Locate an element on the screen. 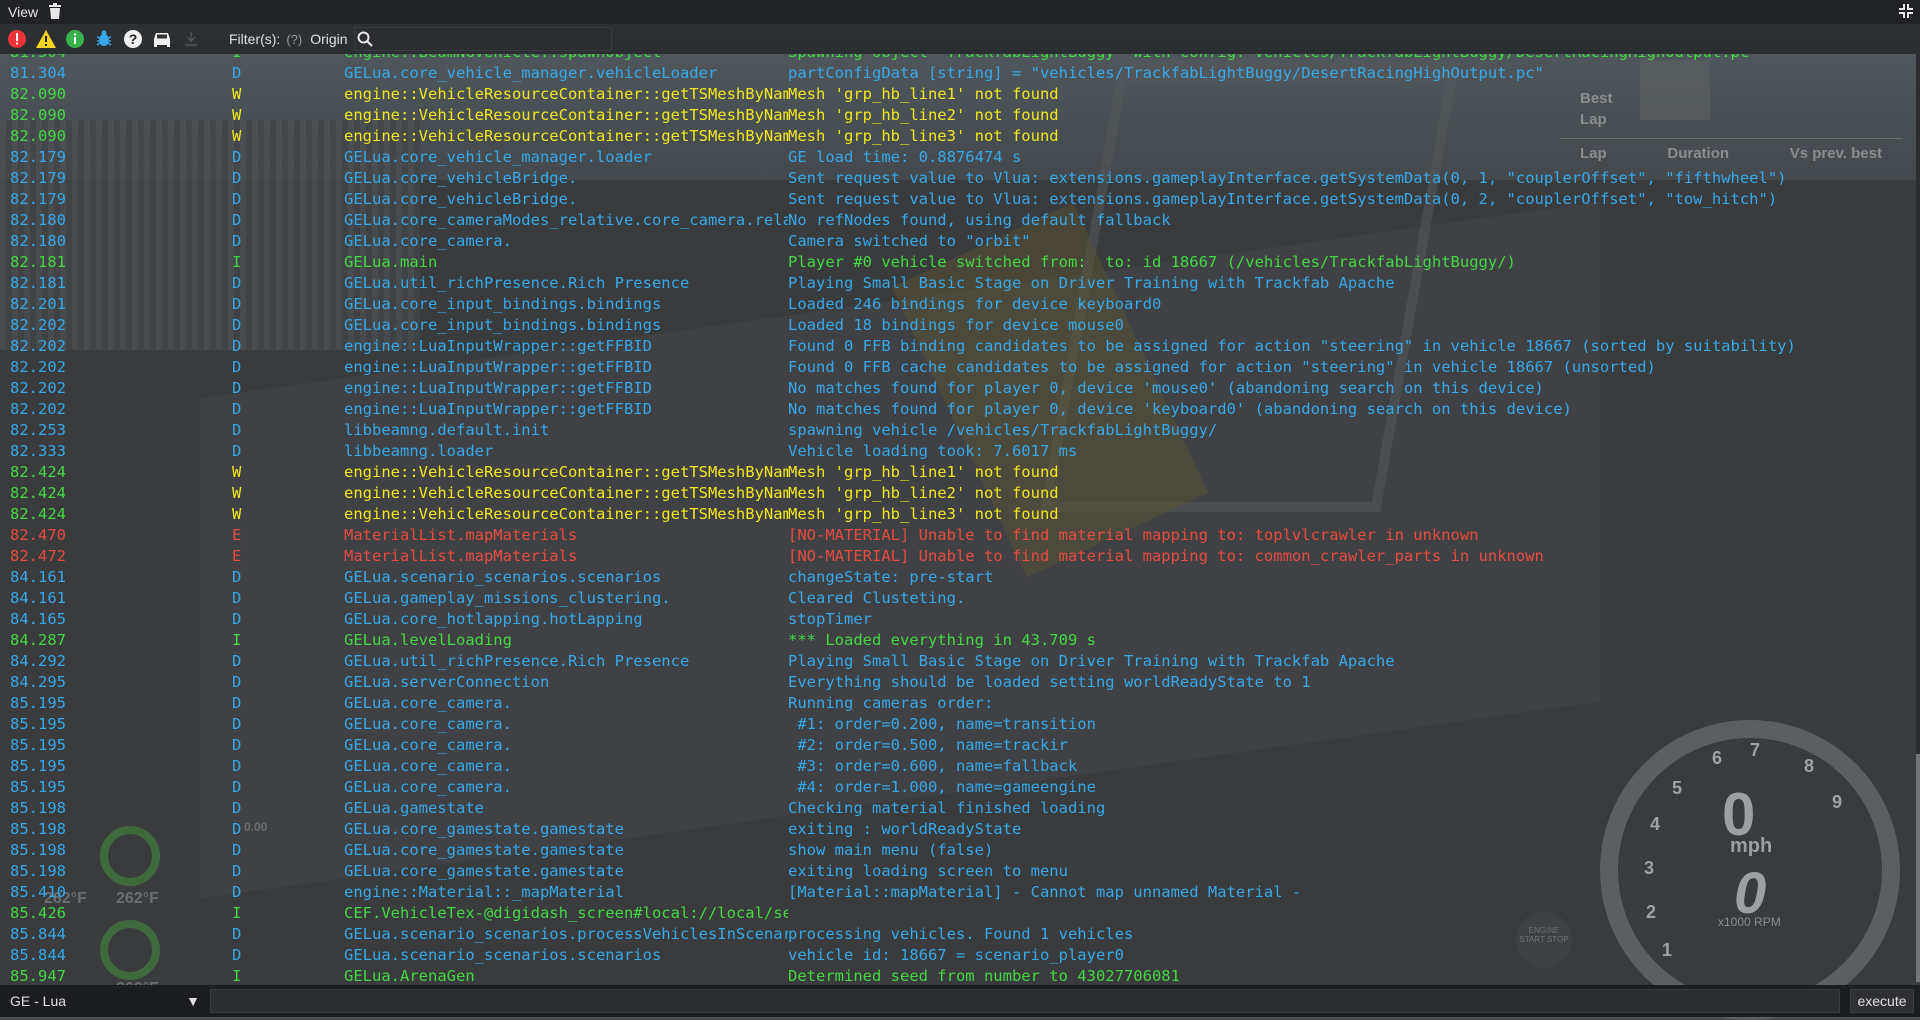 This screenshot has height=1020, width=1920. log-scrollbar is located at coordinates (1918, 518).